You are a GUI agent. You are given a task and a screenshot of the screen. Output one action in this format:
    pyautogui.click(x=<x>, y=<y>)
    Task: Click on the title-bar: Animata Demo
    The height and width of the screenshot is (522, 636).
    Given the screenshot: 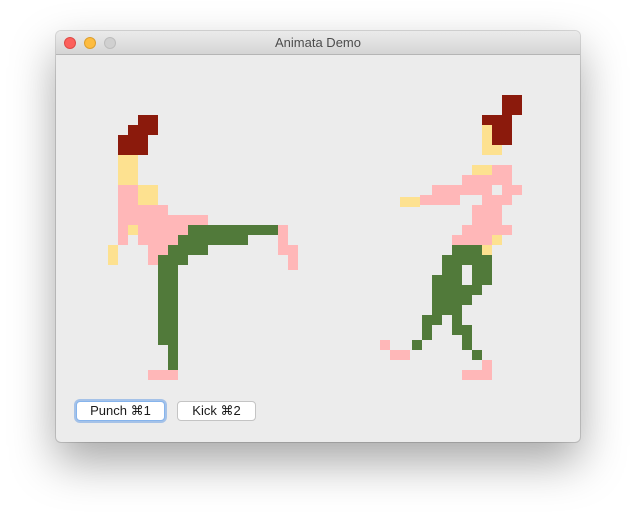 What is the action you would take?
    pyautogui.click(x=318, y=43)
    